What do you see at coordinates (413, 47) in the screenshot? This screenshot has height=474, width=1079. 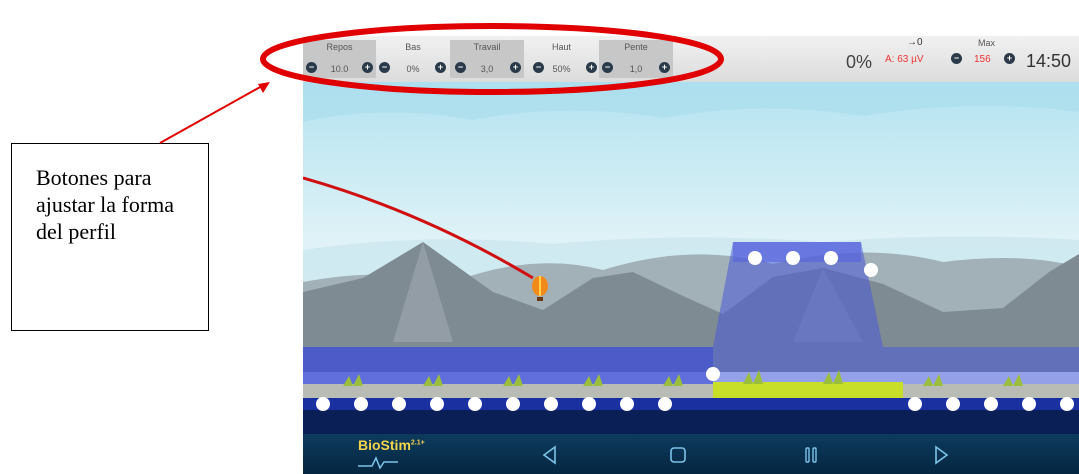 I see `bas-label: Bas` at bounding box center [413, 47].